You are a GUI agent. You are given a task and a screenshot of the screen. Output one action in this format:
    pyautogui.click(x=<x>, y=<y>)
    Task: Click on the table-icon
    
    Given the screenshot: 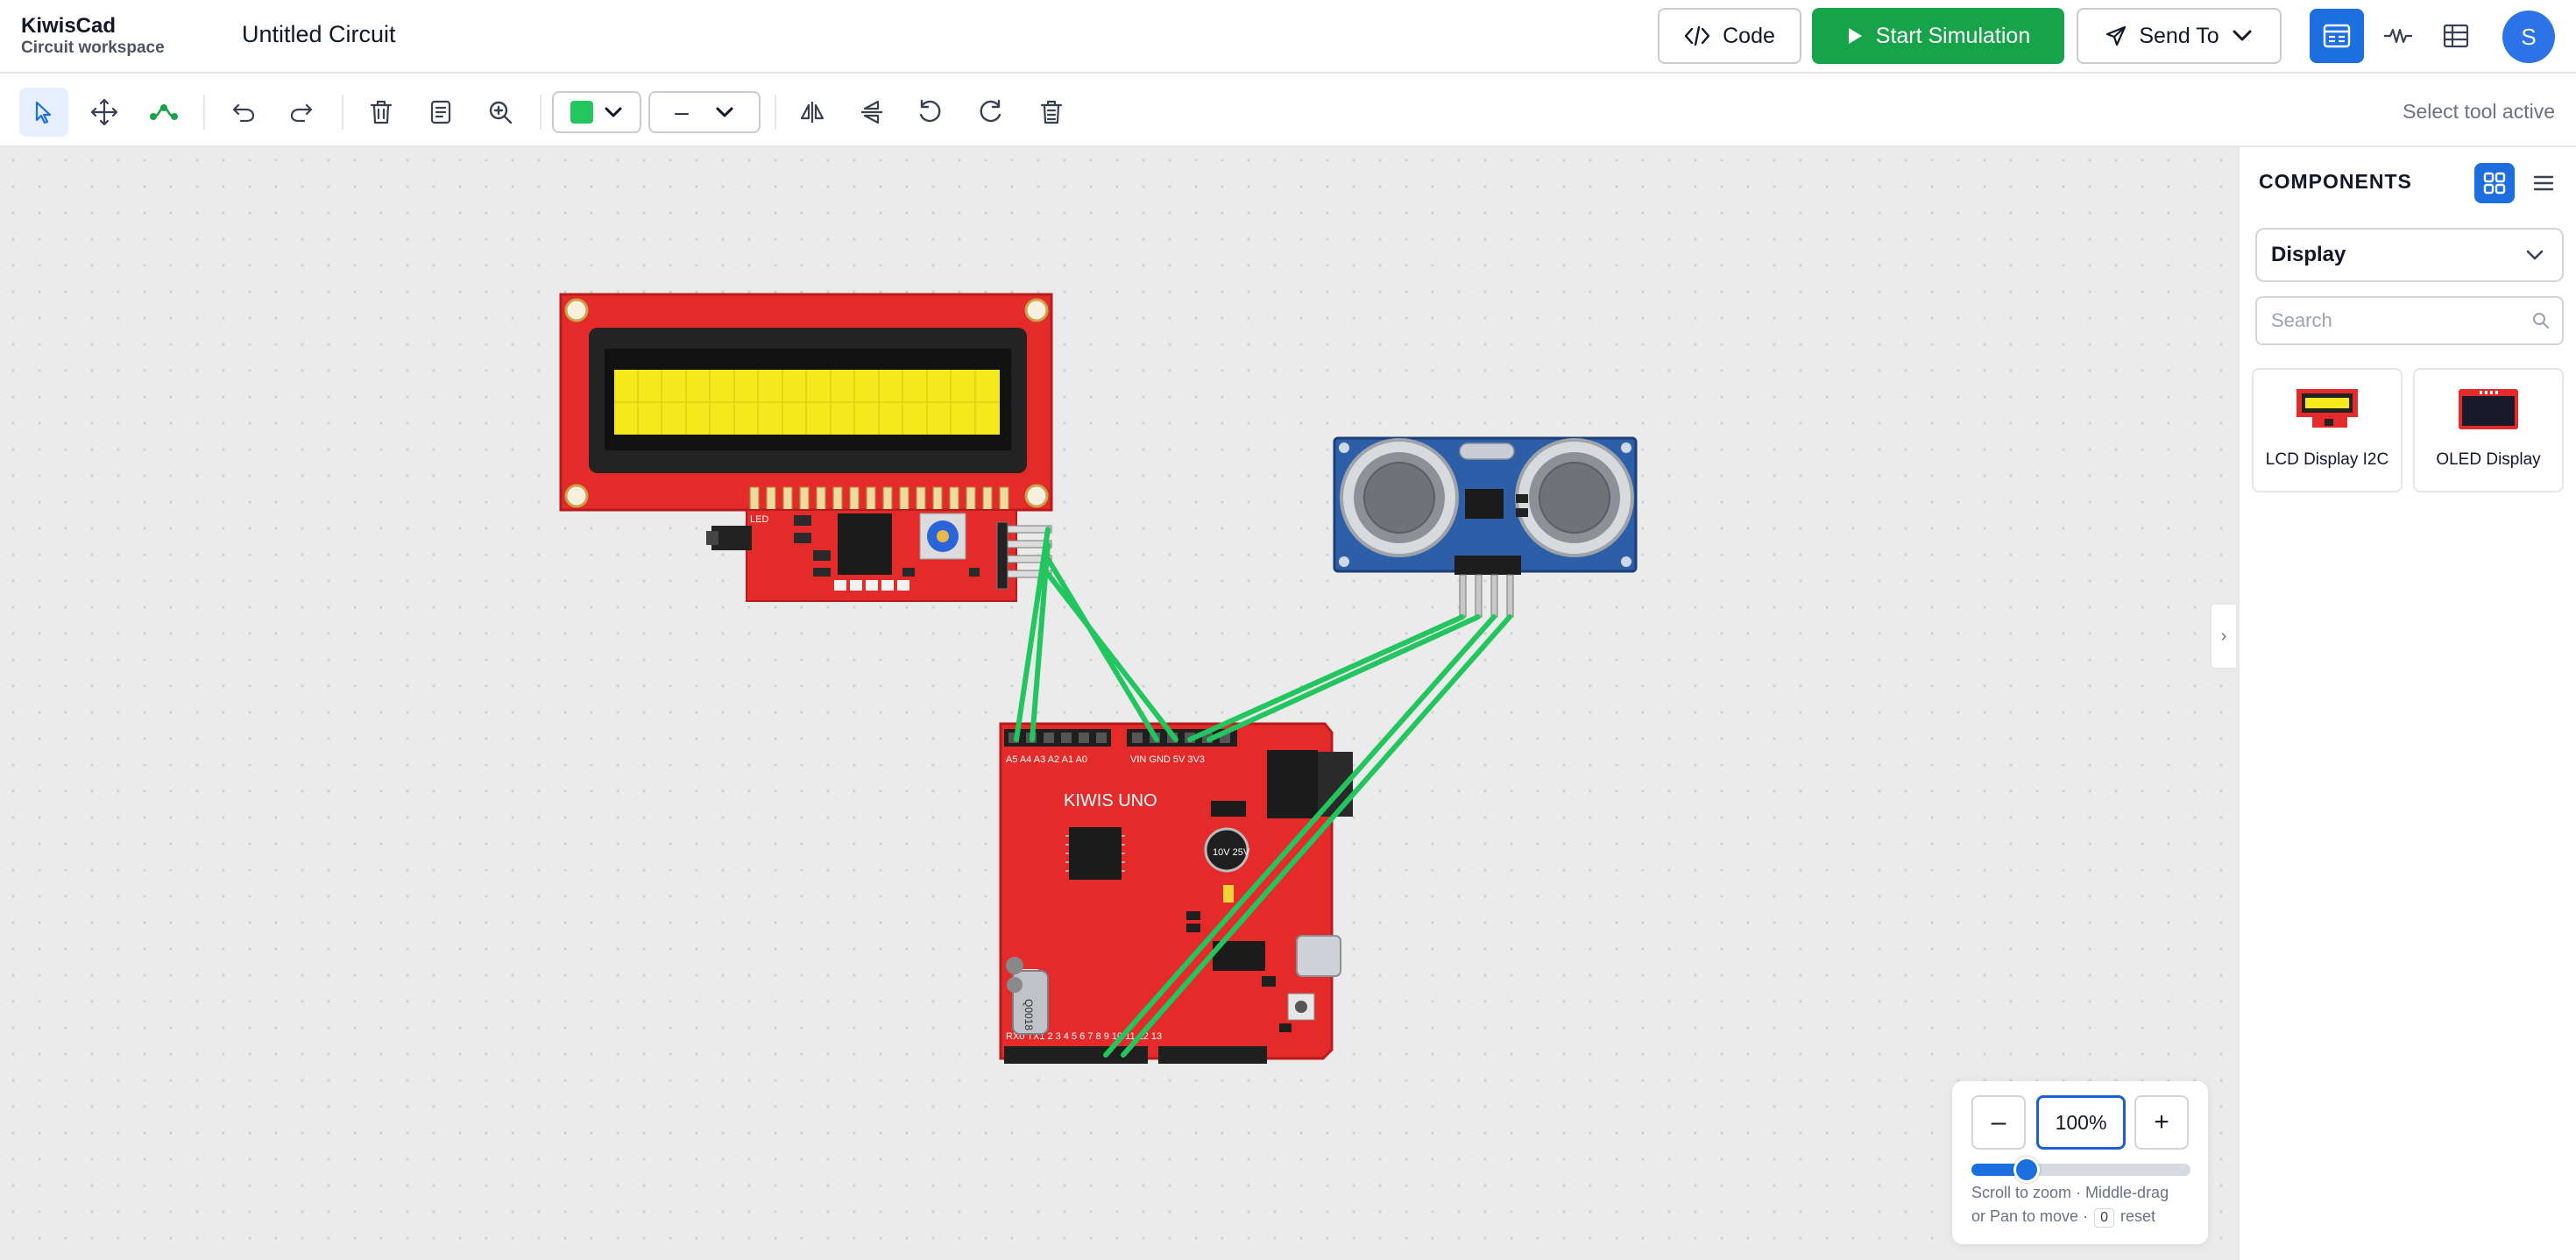 What is the action you would take?
    pyautogui.click(x=2456, y=36)
    